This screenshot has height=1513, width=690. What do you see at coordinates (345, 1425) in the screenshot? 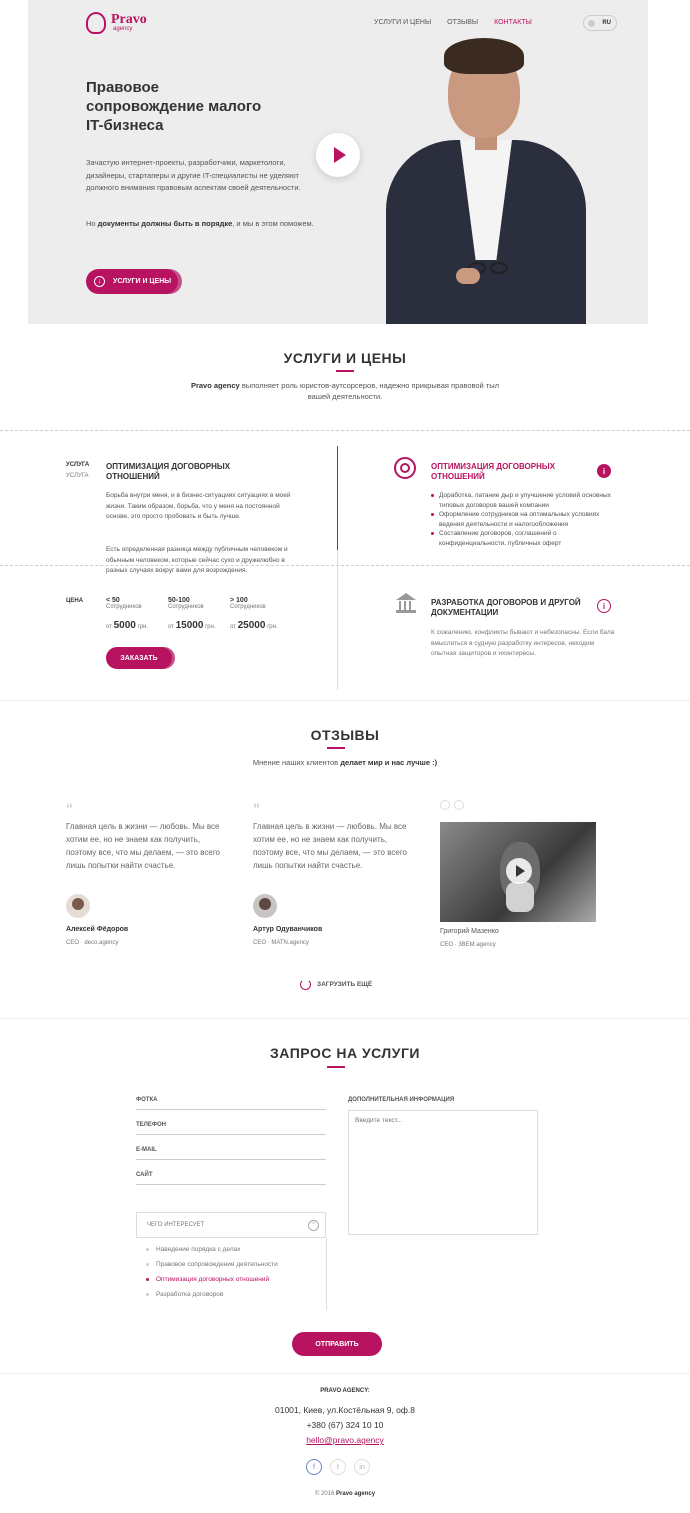
I see `footer-phone: +380 (67) 324 10 10` at bounding box center [345, 1425].